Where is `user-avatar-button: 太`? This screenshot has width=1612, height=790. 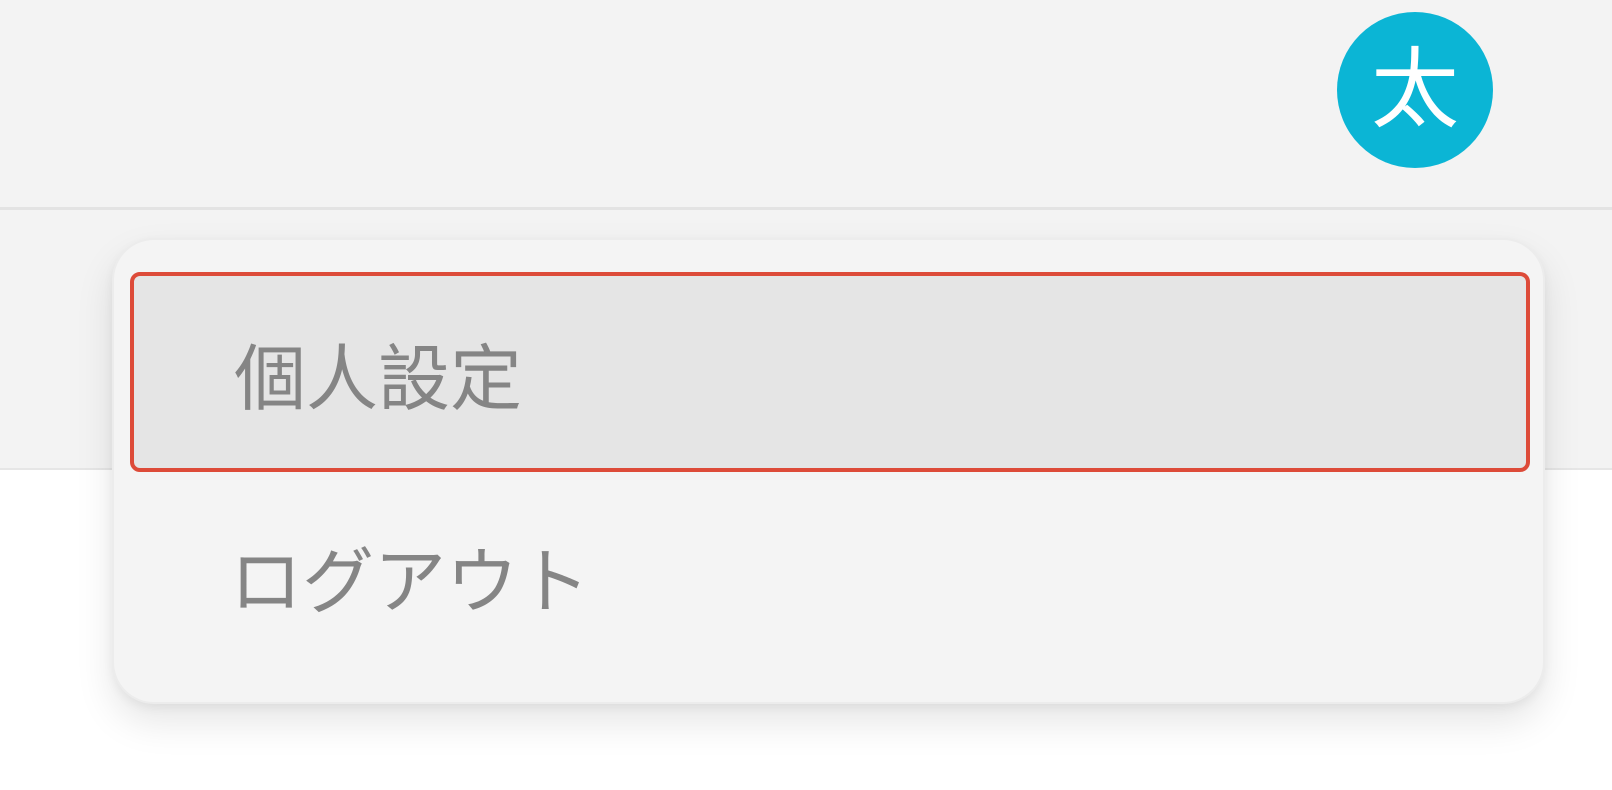 user-avatar-button: 太 is located at coordinates (1415, 90).